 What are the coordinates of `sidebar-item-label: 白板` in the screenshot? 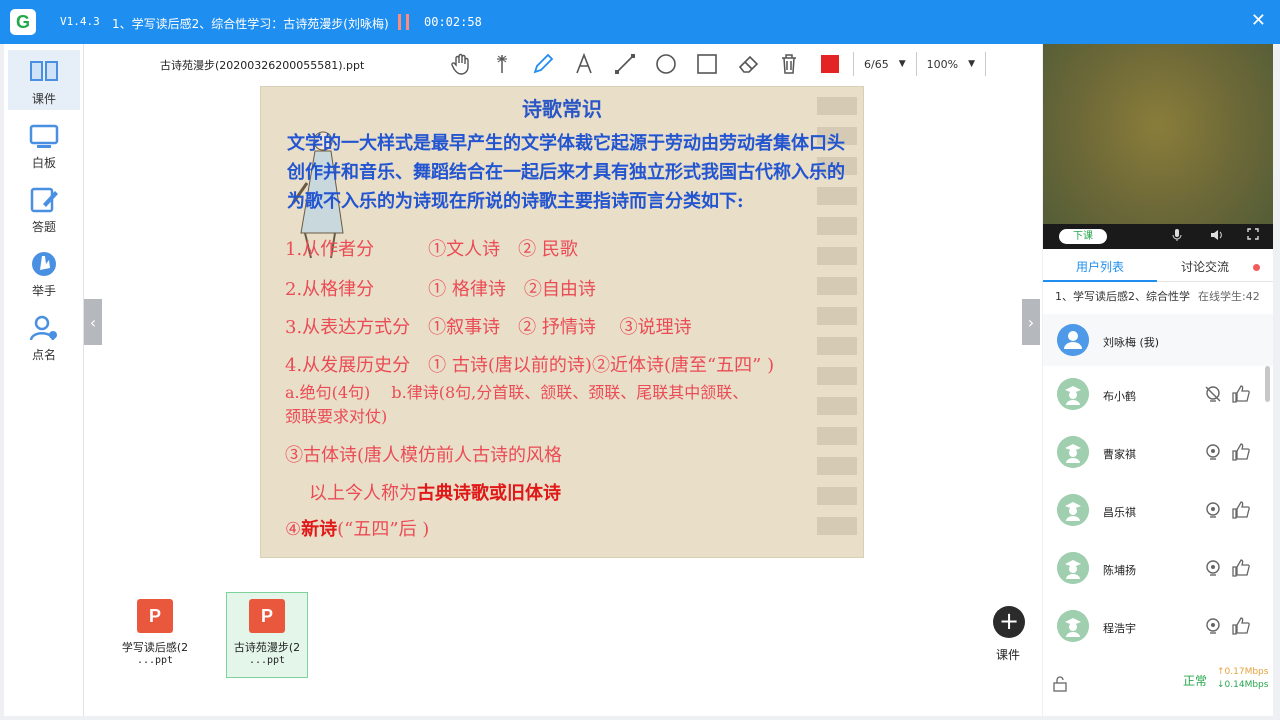 It's located at (43, 163).